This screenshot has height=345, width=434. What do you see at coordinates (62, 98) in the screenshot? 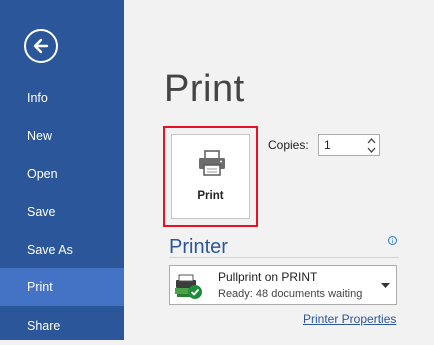
I see `nav-info: Info` at bounding box center [62, 98].